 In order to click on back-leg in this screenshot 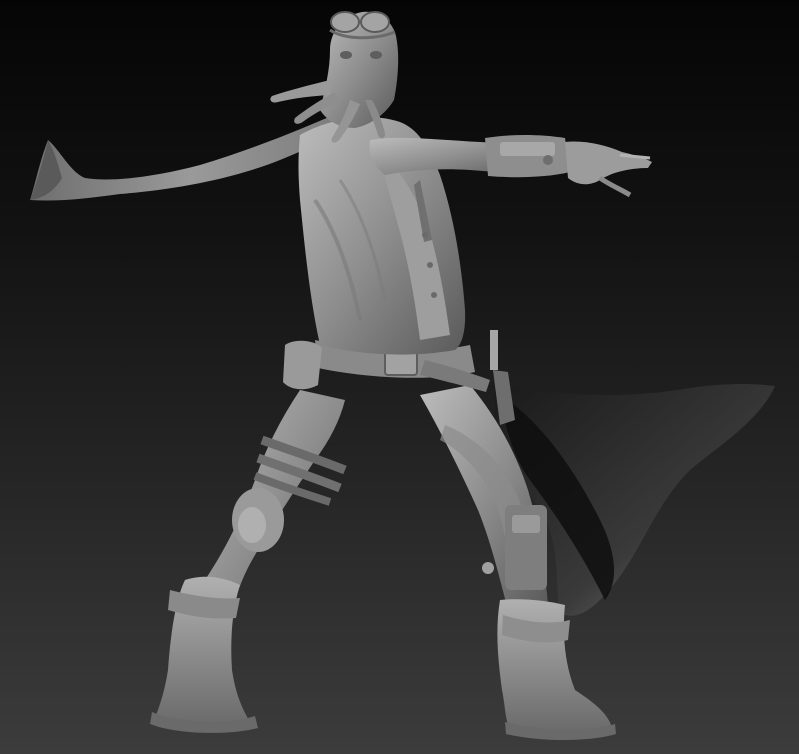, I will do `click(248, 561)`.